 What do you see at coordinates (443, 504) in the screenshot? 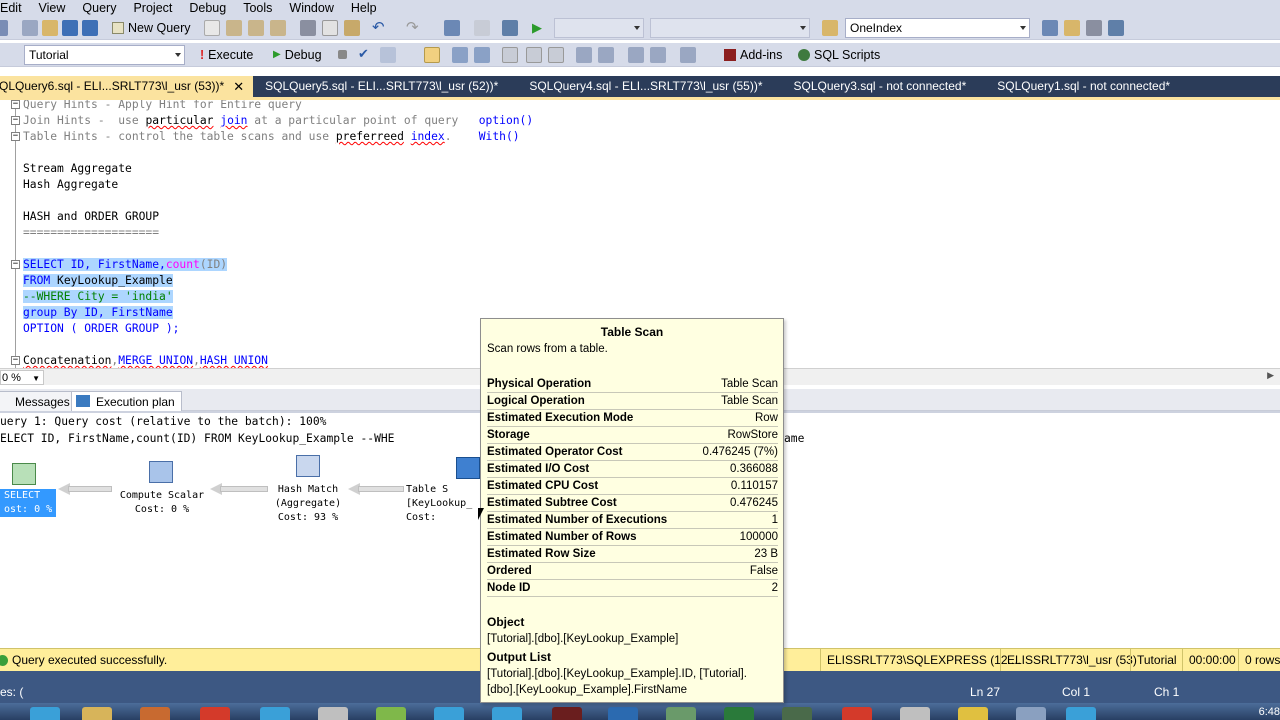
I see `table-scan-label: Table S [KeyLookup_ Cost:` at bounding box center [443, 504].